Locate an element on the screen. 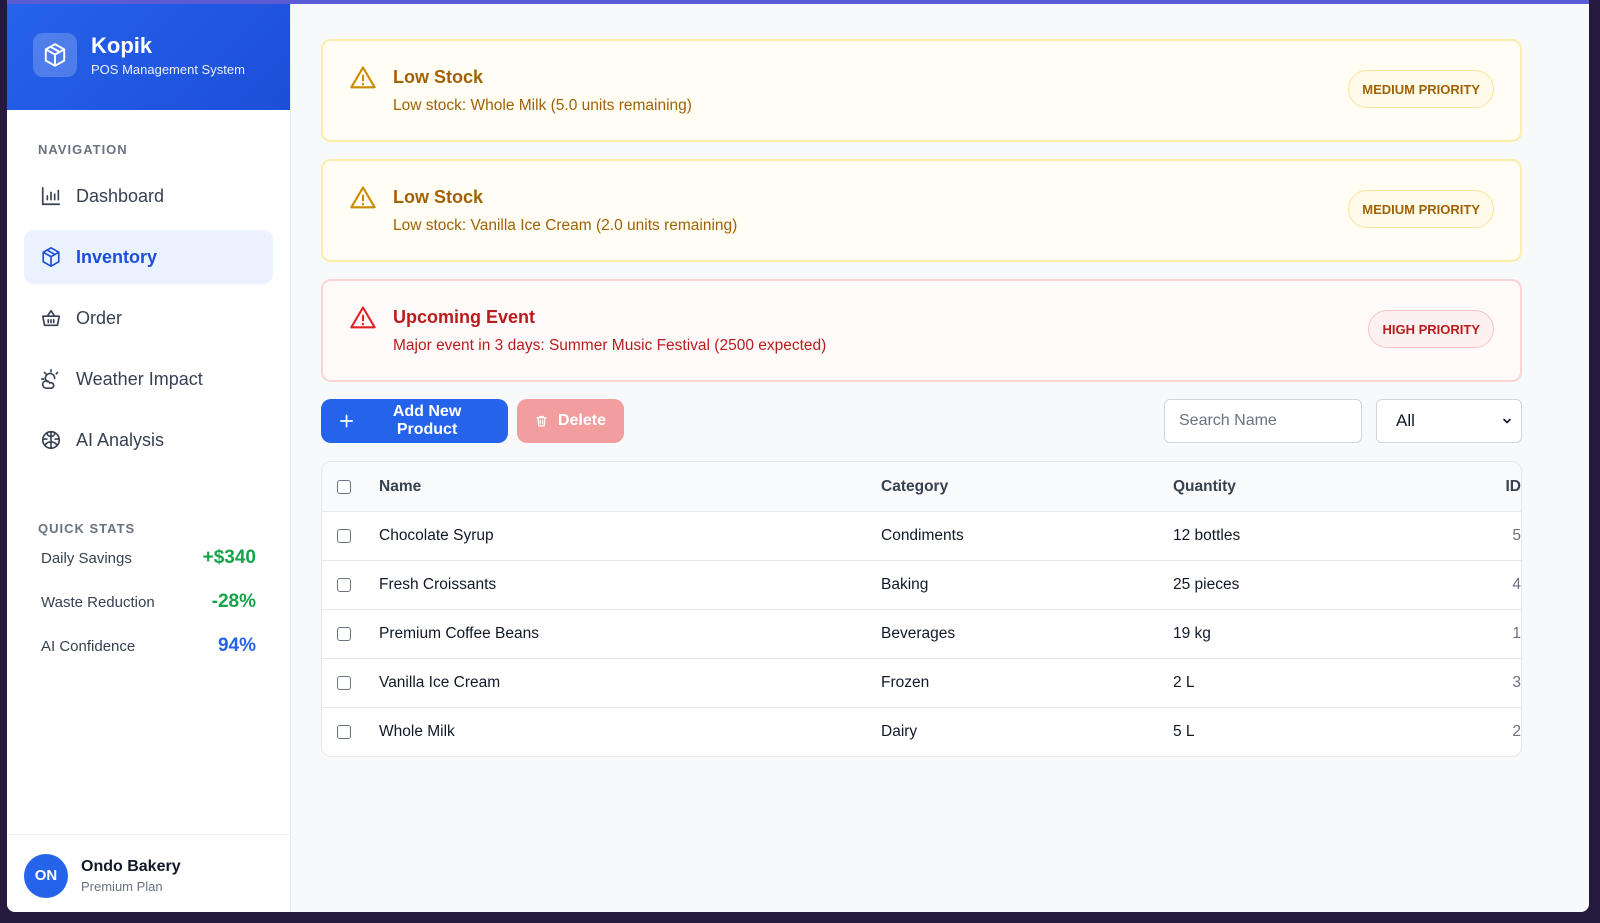  cell-category: Dairy is located at coordinates (899, 731).